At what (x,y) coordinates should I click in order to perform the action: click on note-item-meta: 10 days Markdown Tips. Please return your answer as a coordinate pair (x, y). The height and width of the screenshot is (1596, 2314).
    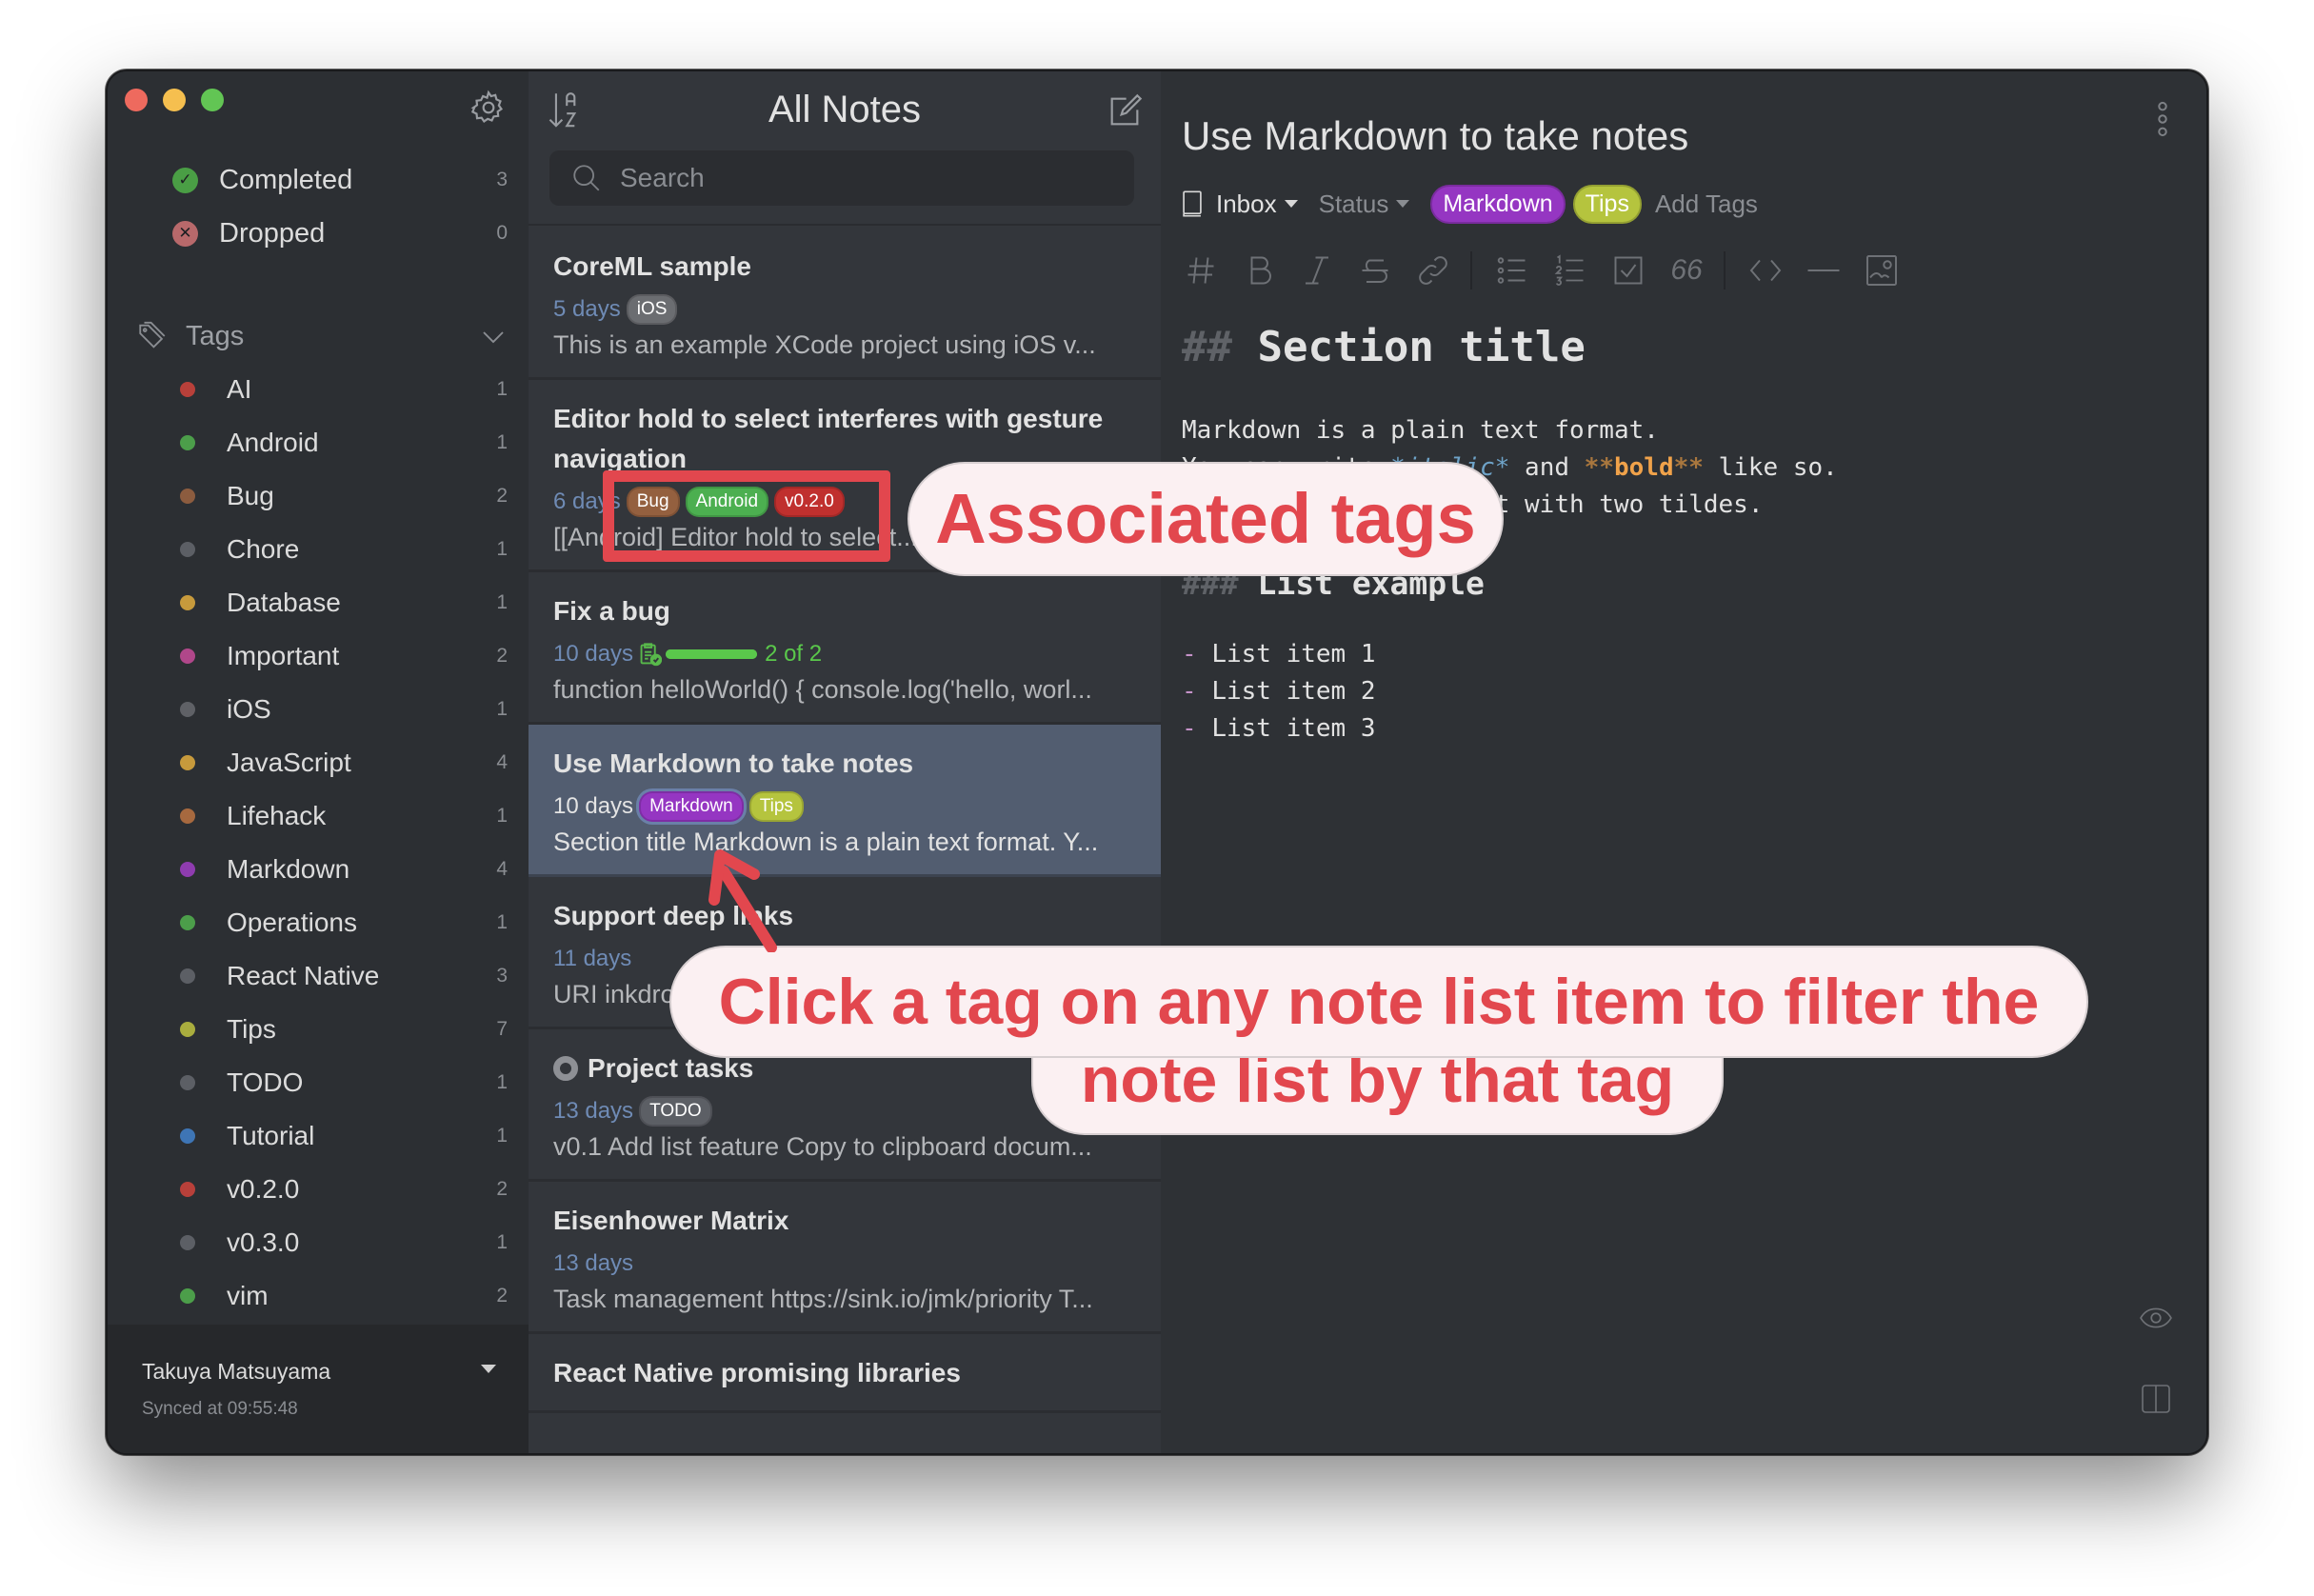
    Looking at the image, I should click on (847, 807).